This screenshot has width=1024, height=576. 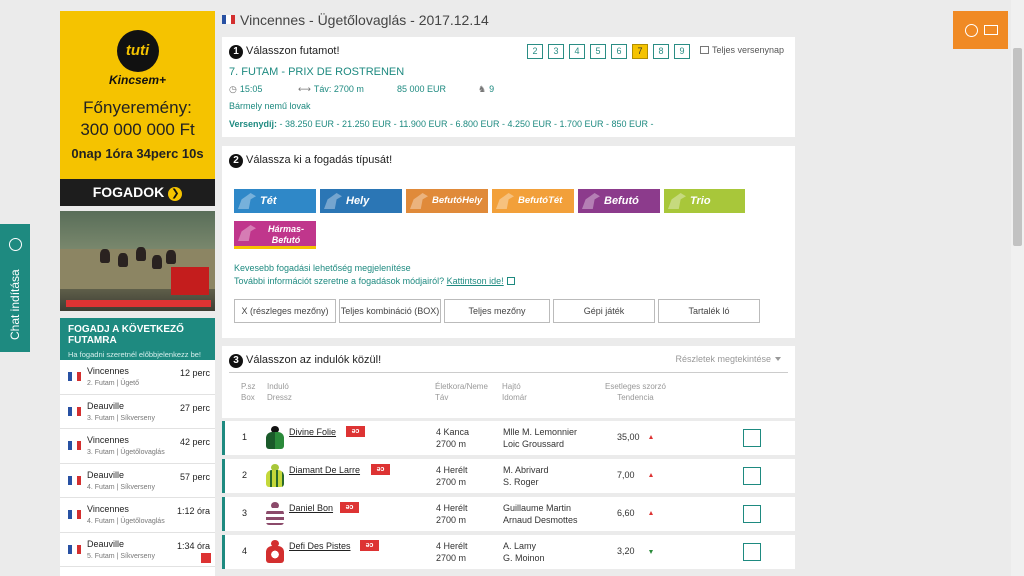 I want to click on expand-icon, so click(x=510, y=281).